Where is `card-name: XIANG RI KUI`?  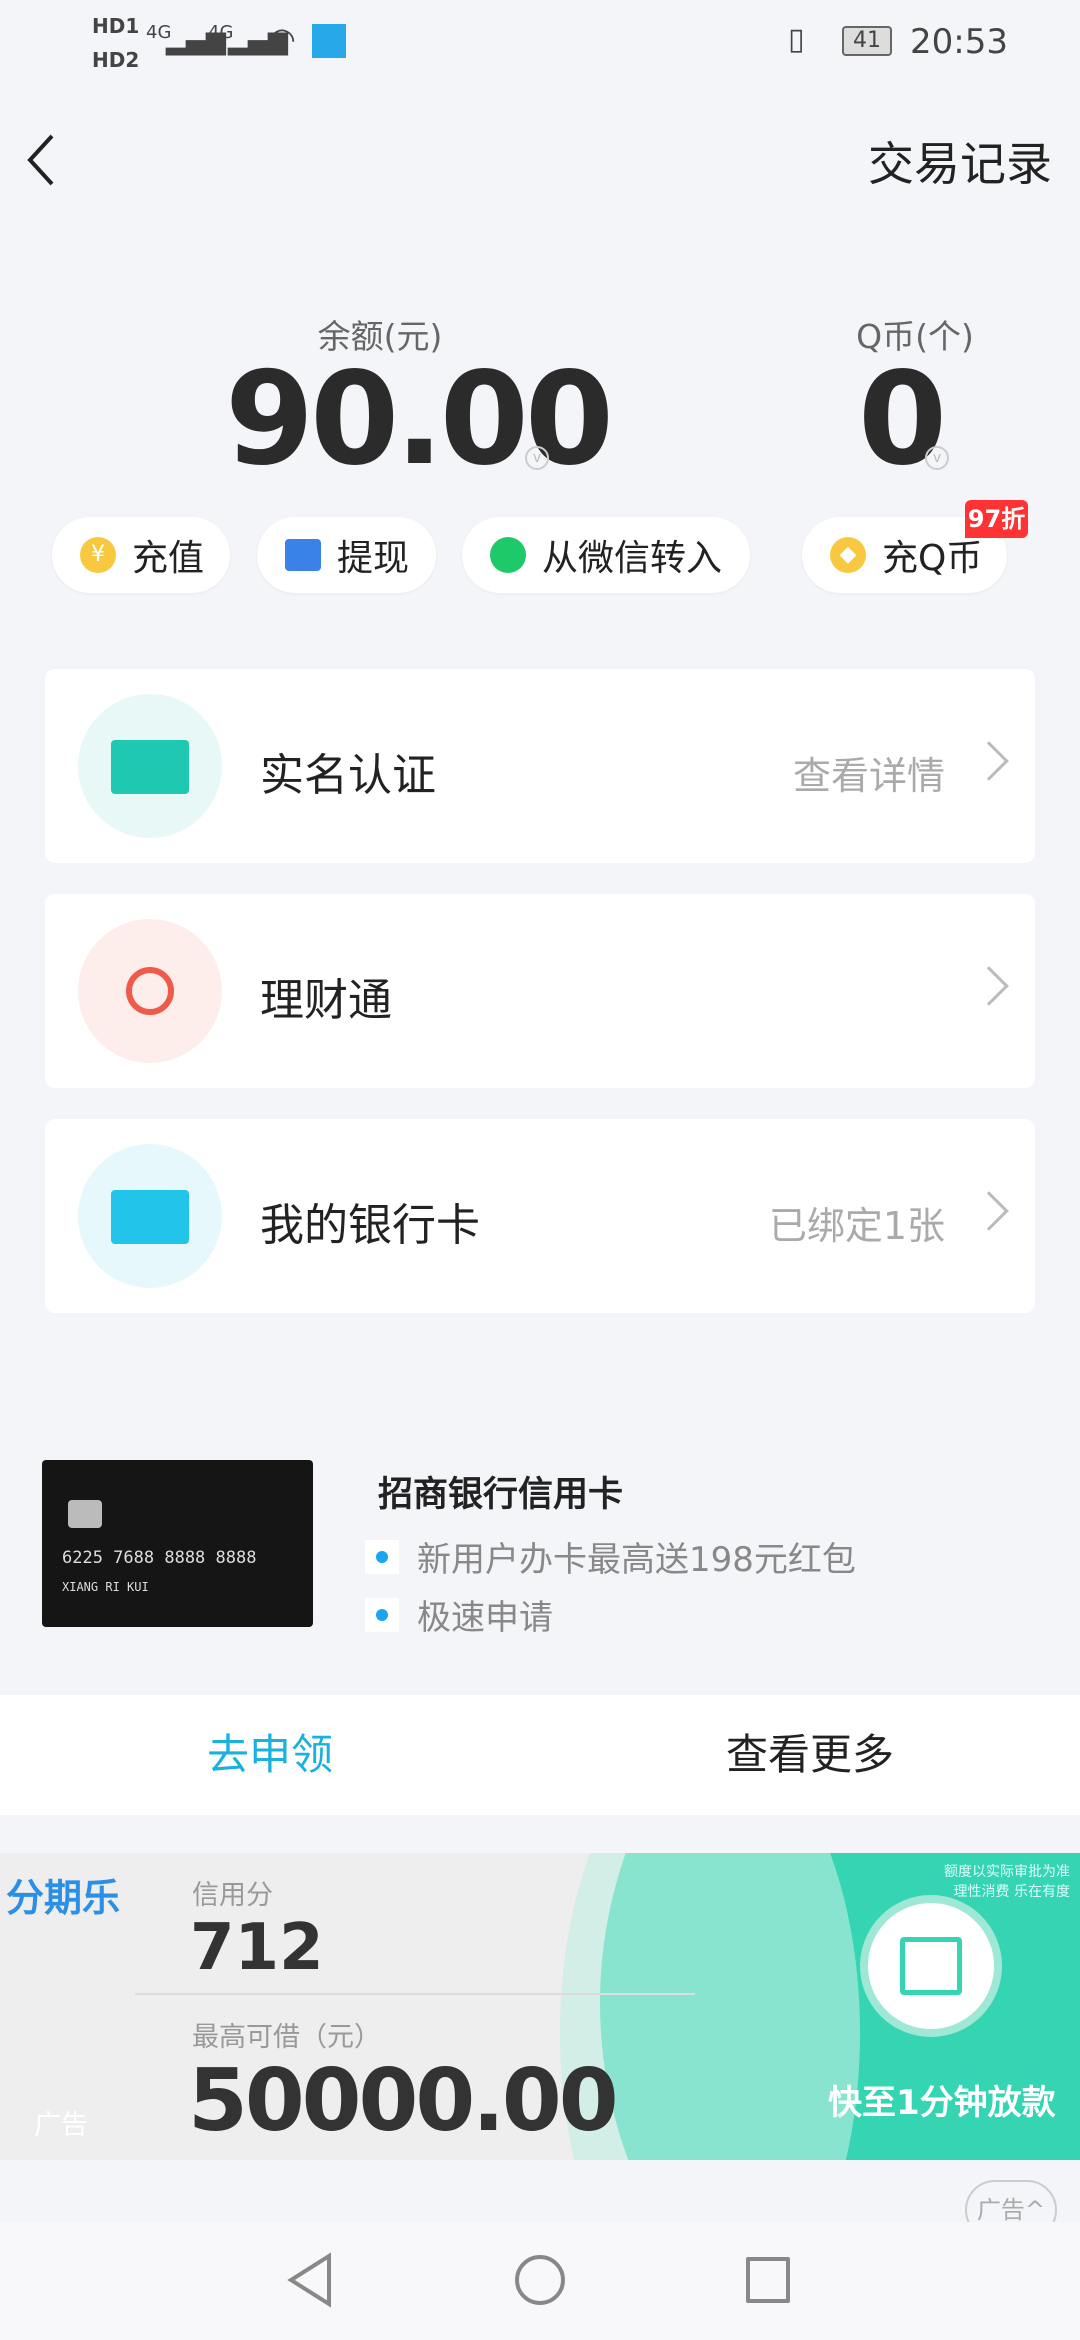
card-name: XIANG RI KUI is located at coordinates (105, 1587).